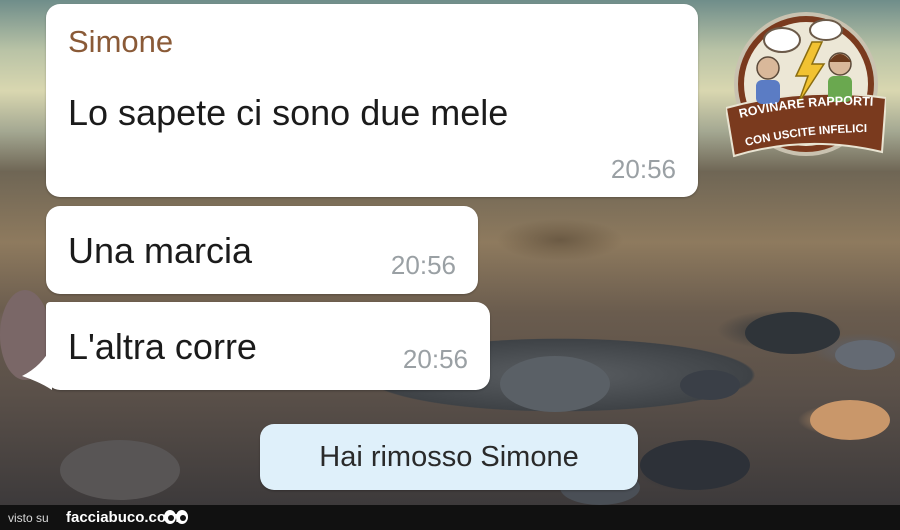  Describe the element at coordinates (162, 346) in the screenshot. I see `message-text: L'altra corre` at that location.